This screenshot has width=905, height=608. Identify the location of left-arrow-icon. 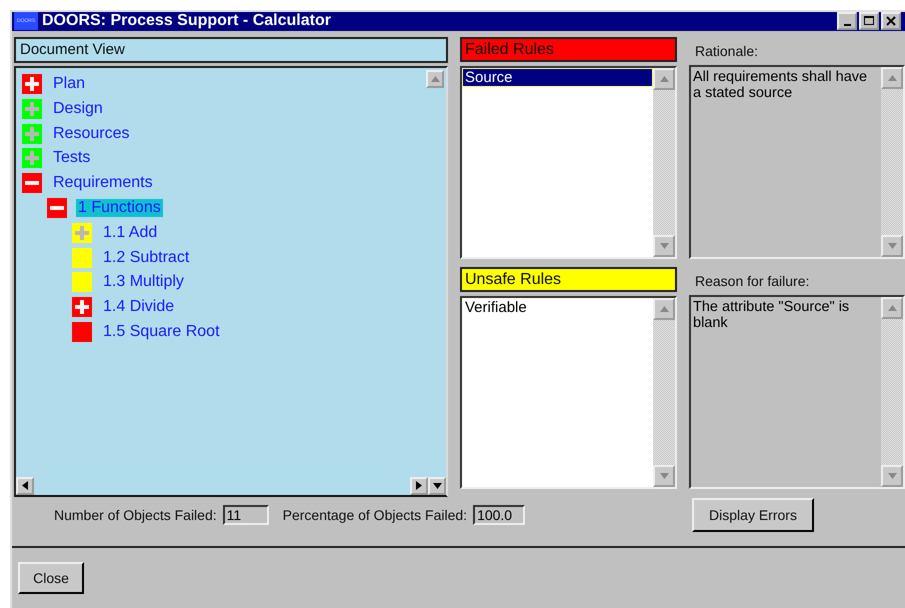
(25, 485).